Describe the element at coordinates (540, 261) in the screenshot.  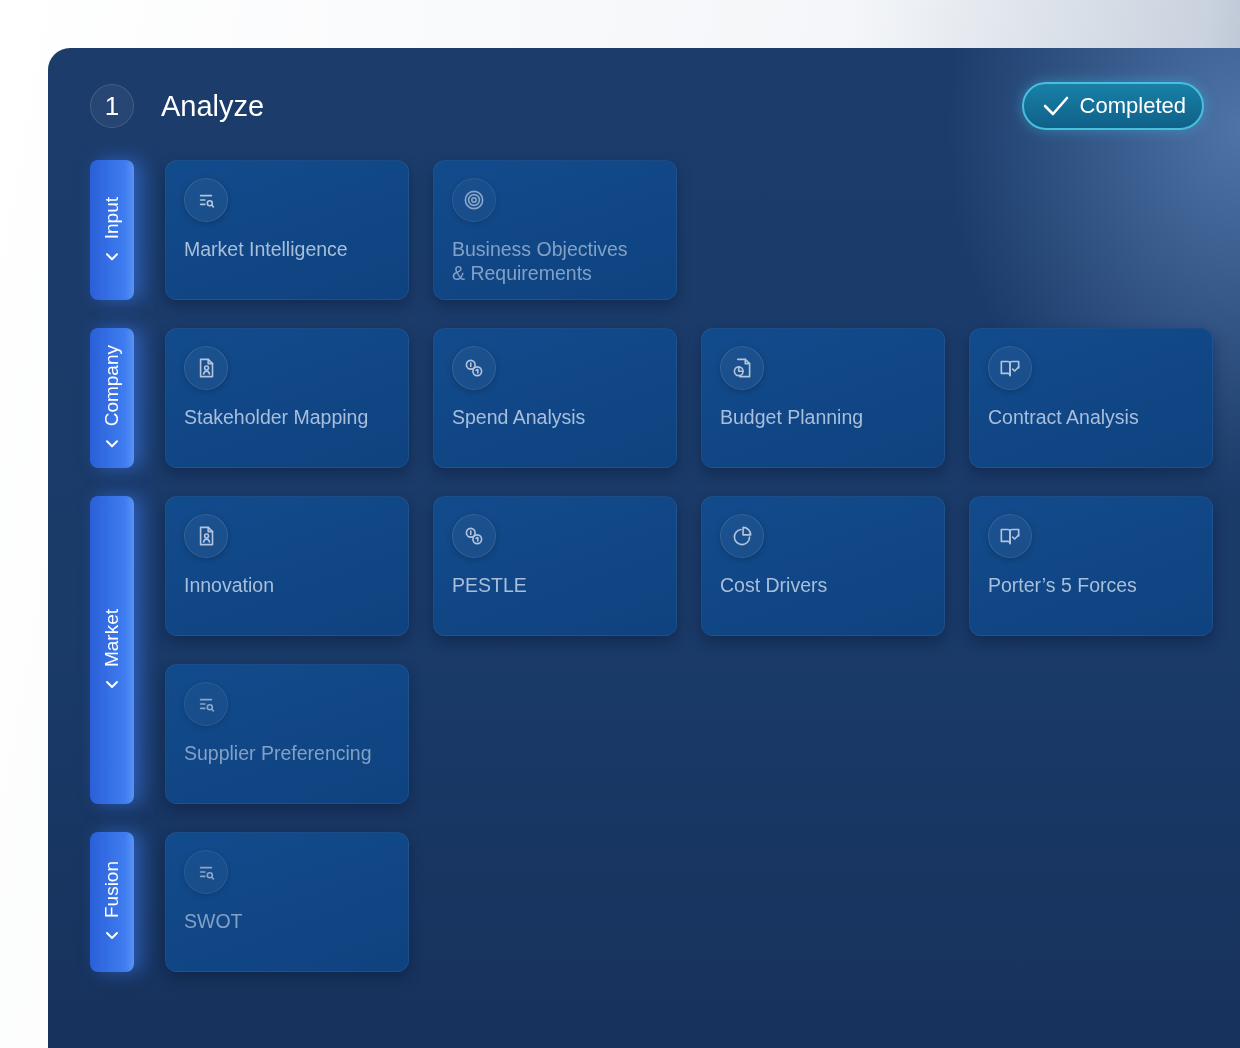
I see `card-title: Business Objectives & Requirements` at that location.